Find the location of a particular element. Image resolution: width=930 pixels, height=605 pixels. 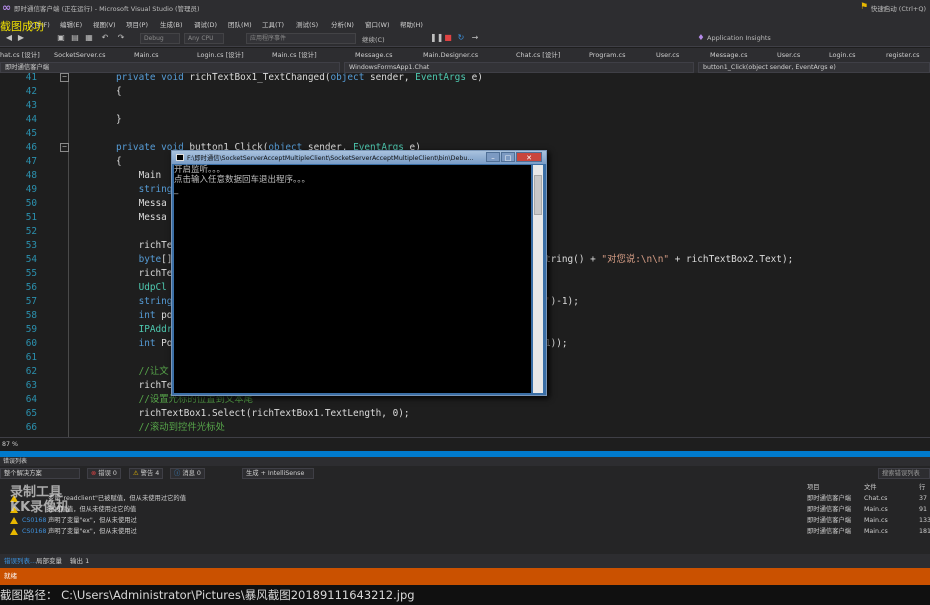

tab-message: Message.cs is located at coordinates (374, 55).